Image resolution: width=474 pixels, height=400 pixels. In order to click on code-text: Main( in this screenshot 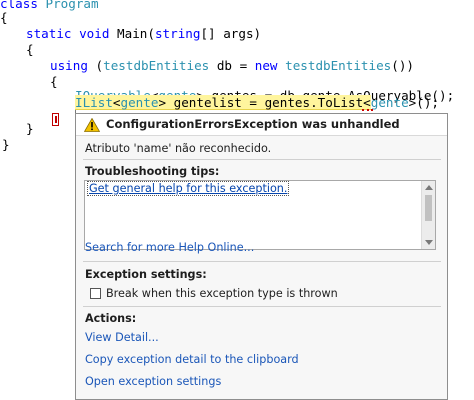, I will do `click(136, 33)`.